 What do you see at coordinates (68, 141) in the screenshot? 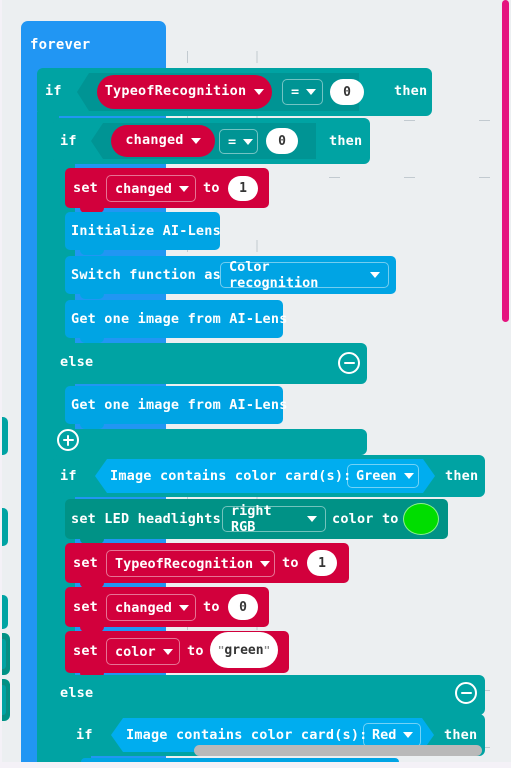
I see `if-changed-if-label: if` at bounding box center [68, 141].